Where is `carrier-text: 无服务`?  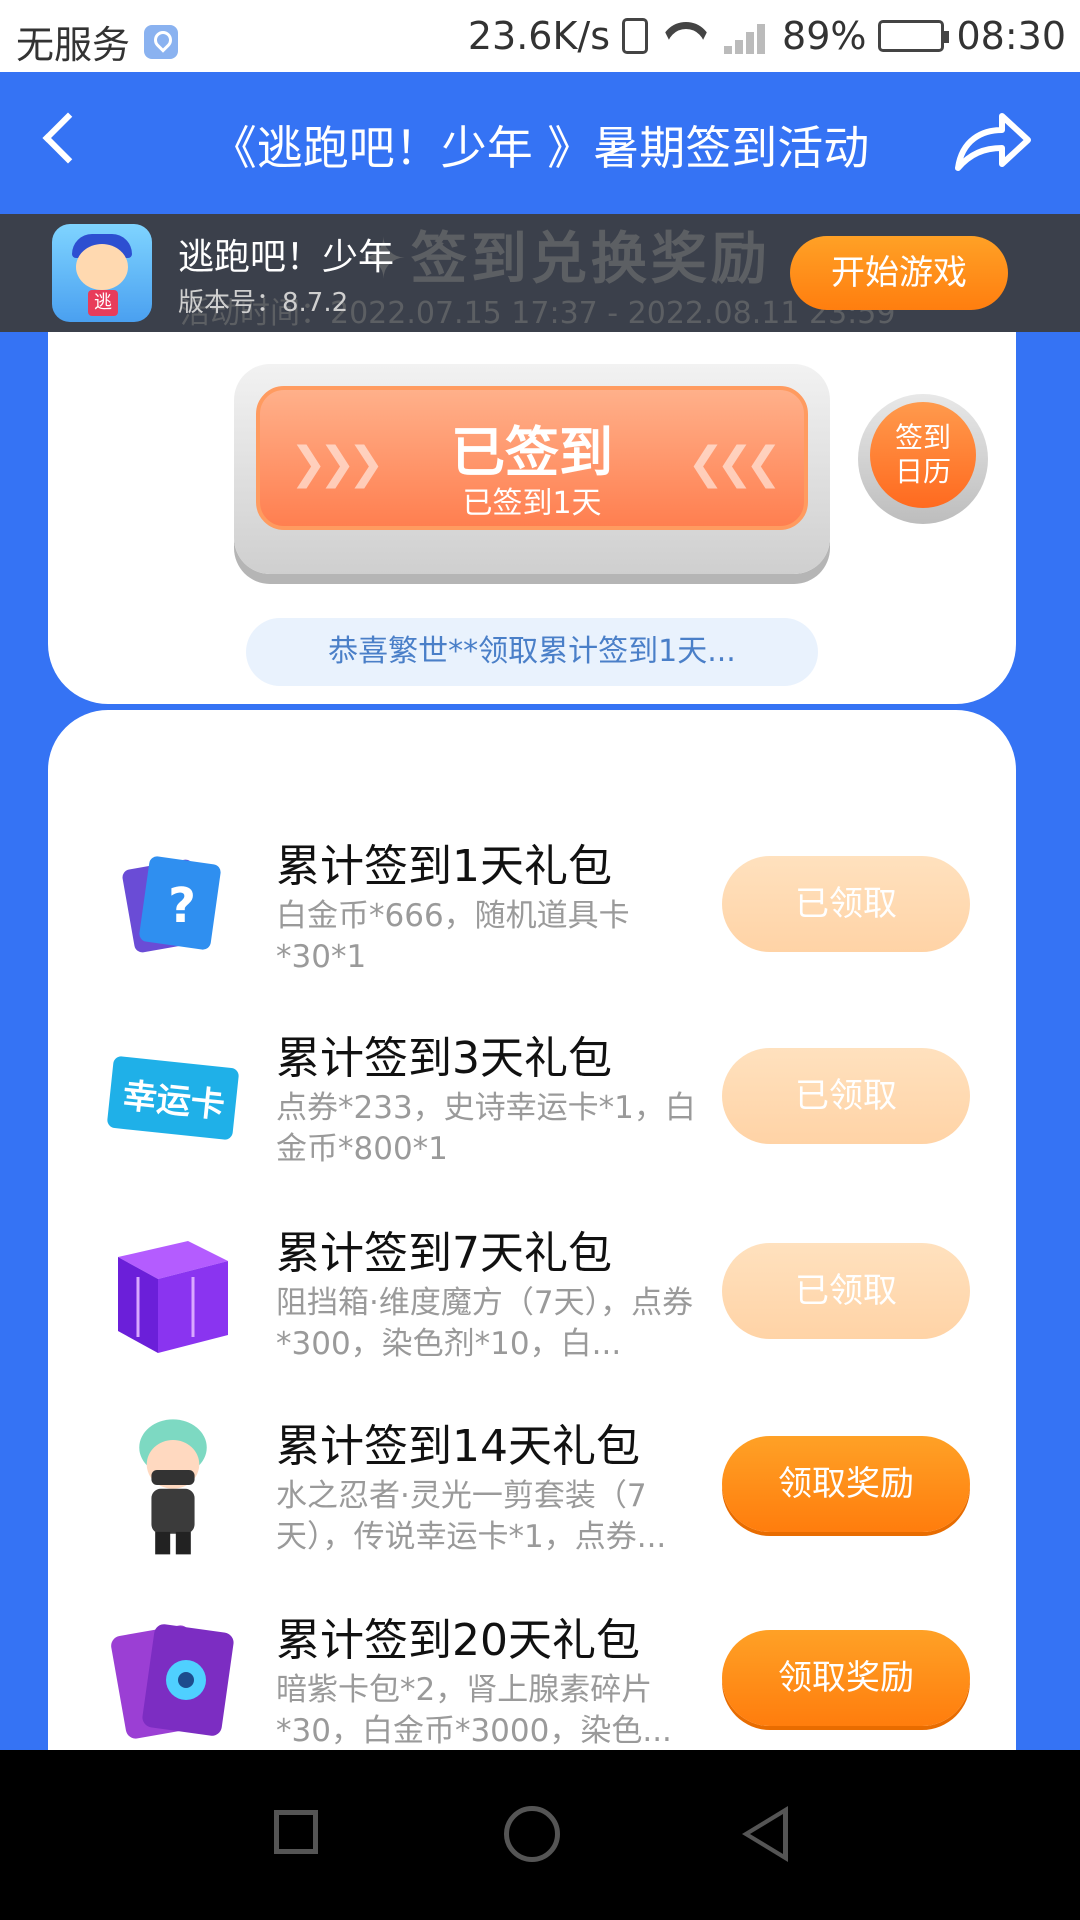
carrier-text: 无服务 is located at coordinates (73, 45).